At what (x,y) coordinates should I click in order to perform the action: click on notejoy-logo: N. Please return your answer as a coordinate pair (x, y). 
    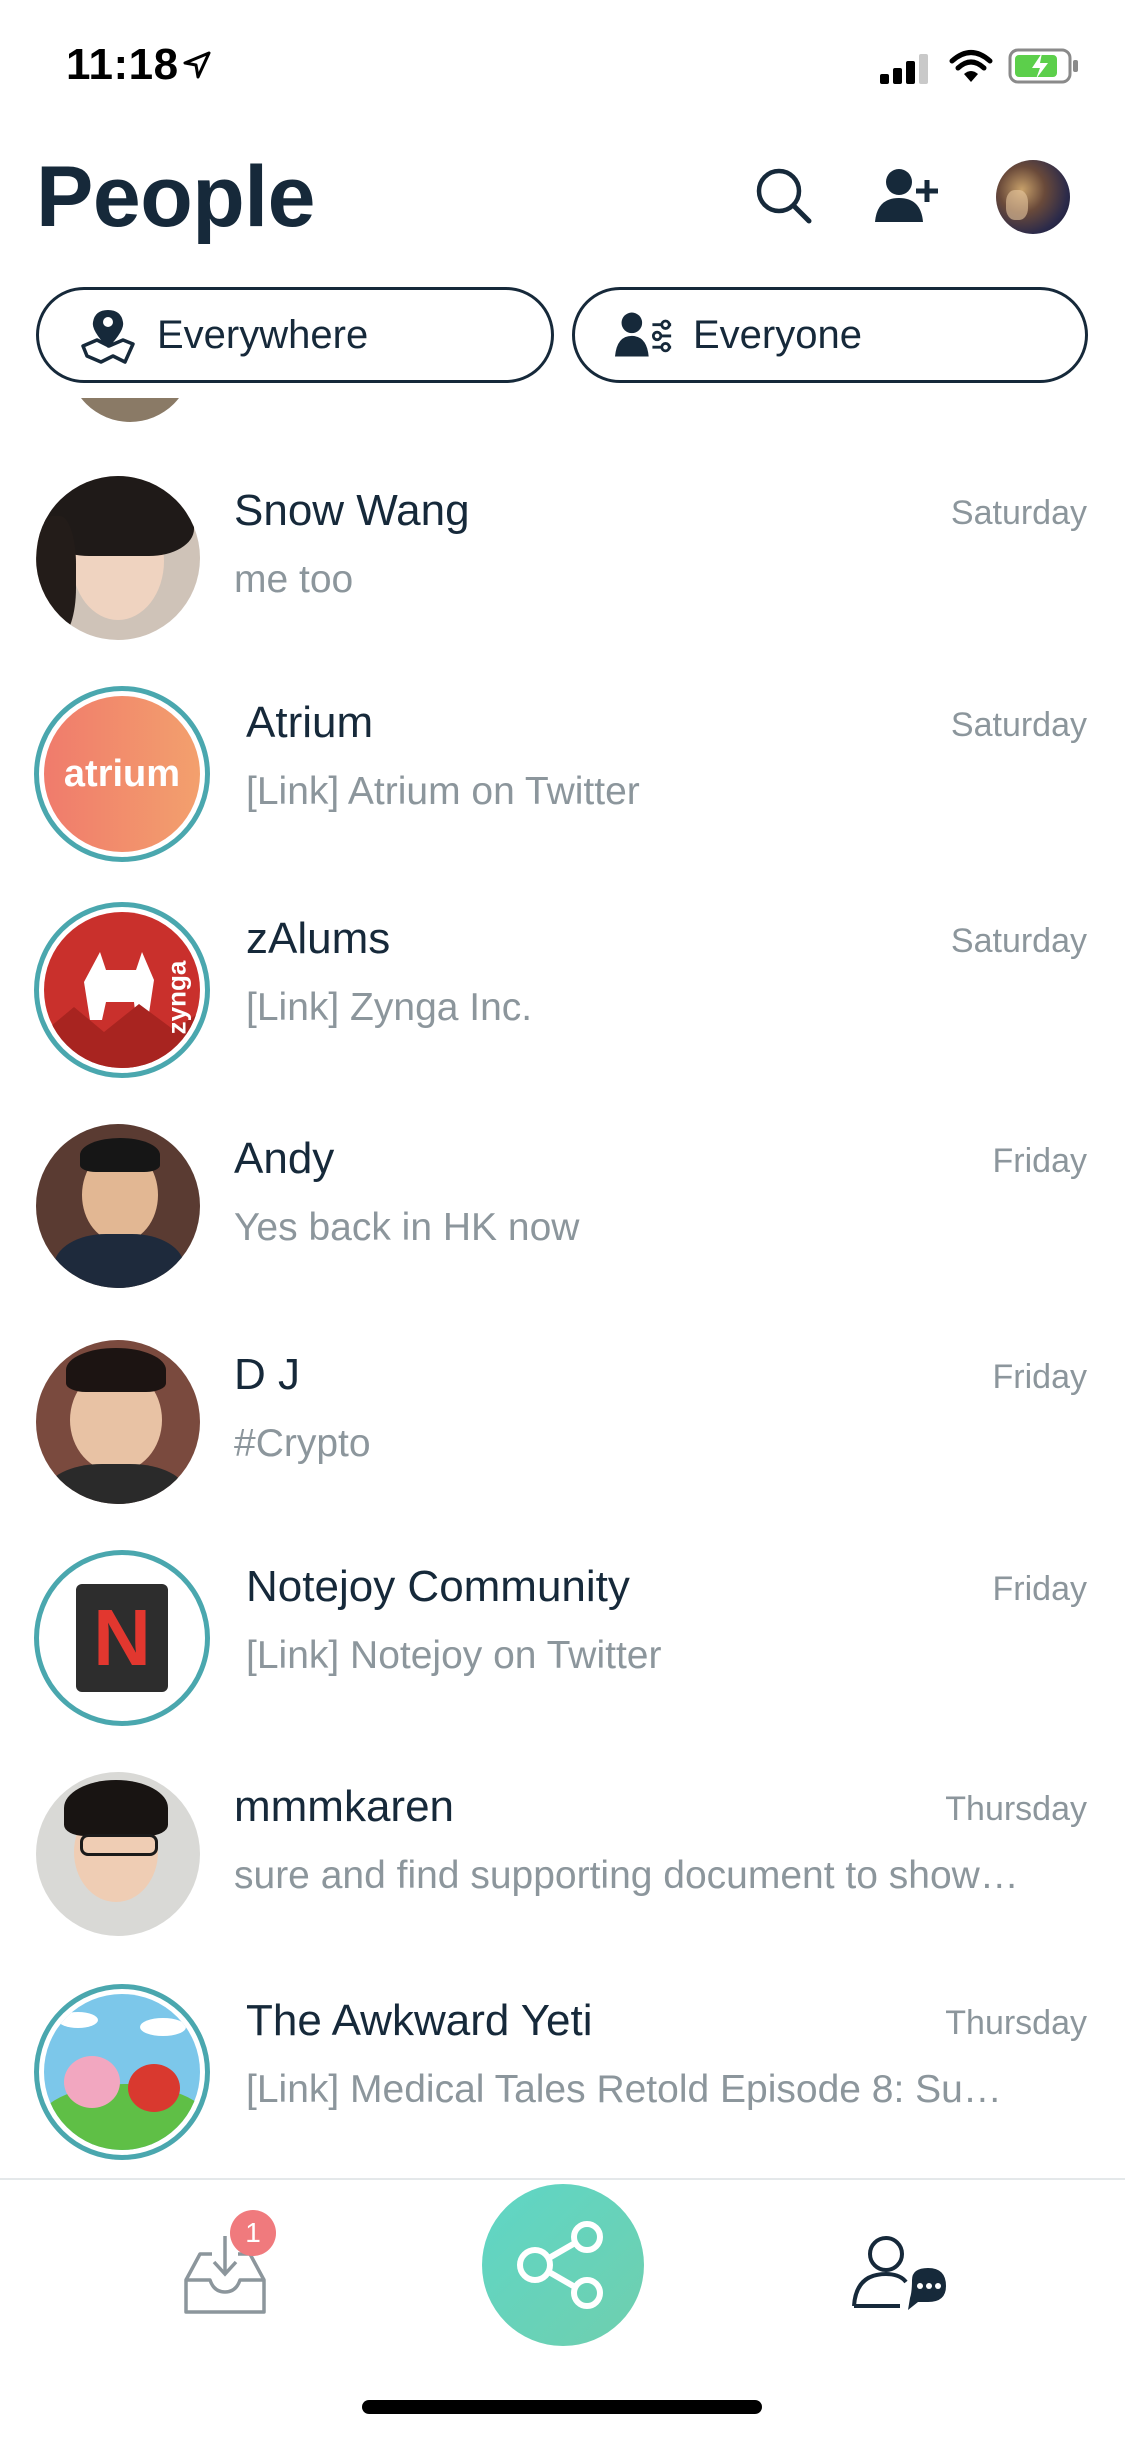
    Looking at the image, I should click on (122, 1637).